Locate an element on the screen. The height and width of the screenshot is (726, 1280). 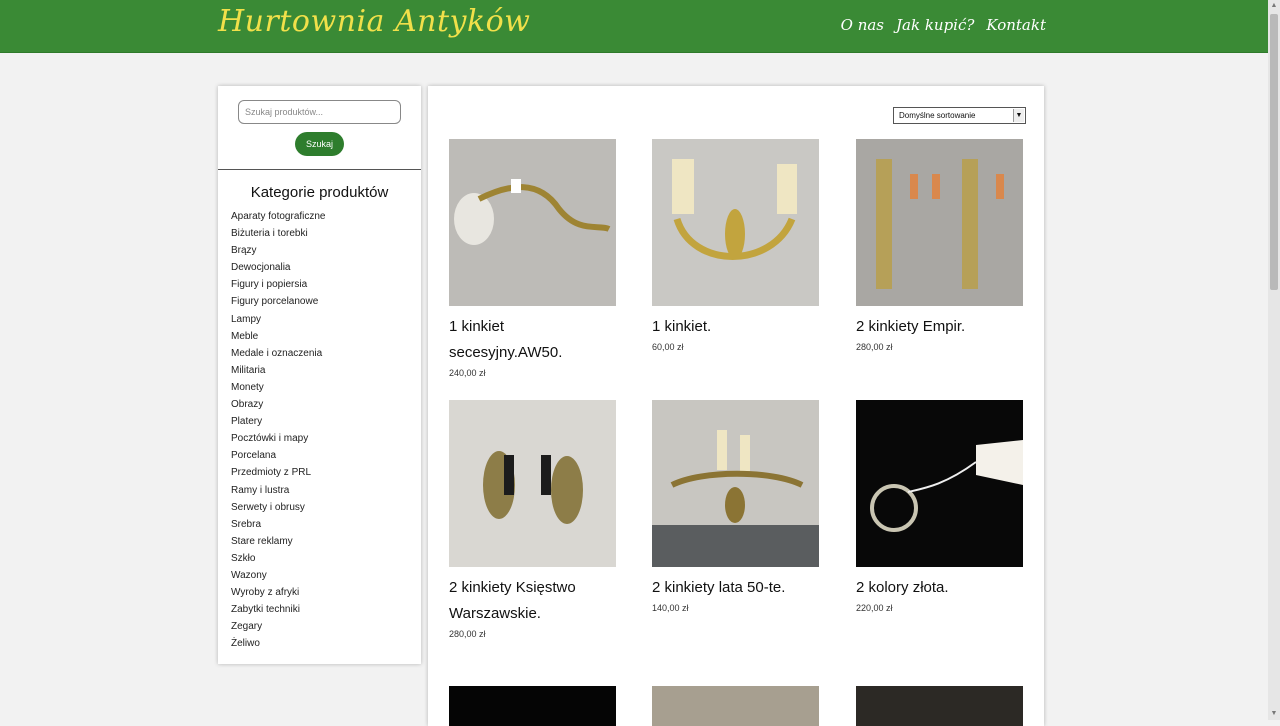
product-card: 1 kinkiet. 60,00 zł is located at coordinates (735, 245).